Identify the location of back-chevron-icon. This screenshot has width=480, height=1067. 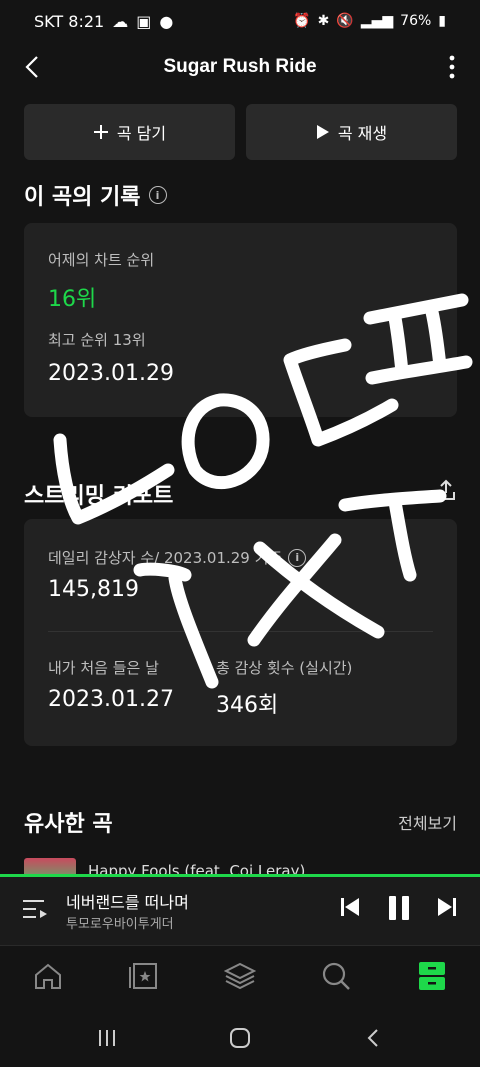
(372, 1038).